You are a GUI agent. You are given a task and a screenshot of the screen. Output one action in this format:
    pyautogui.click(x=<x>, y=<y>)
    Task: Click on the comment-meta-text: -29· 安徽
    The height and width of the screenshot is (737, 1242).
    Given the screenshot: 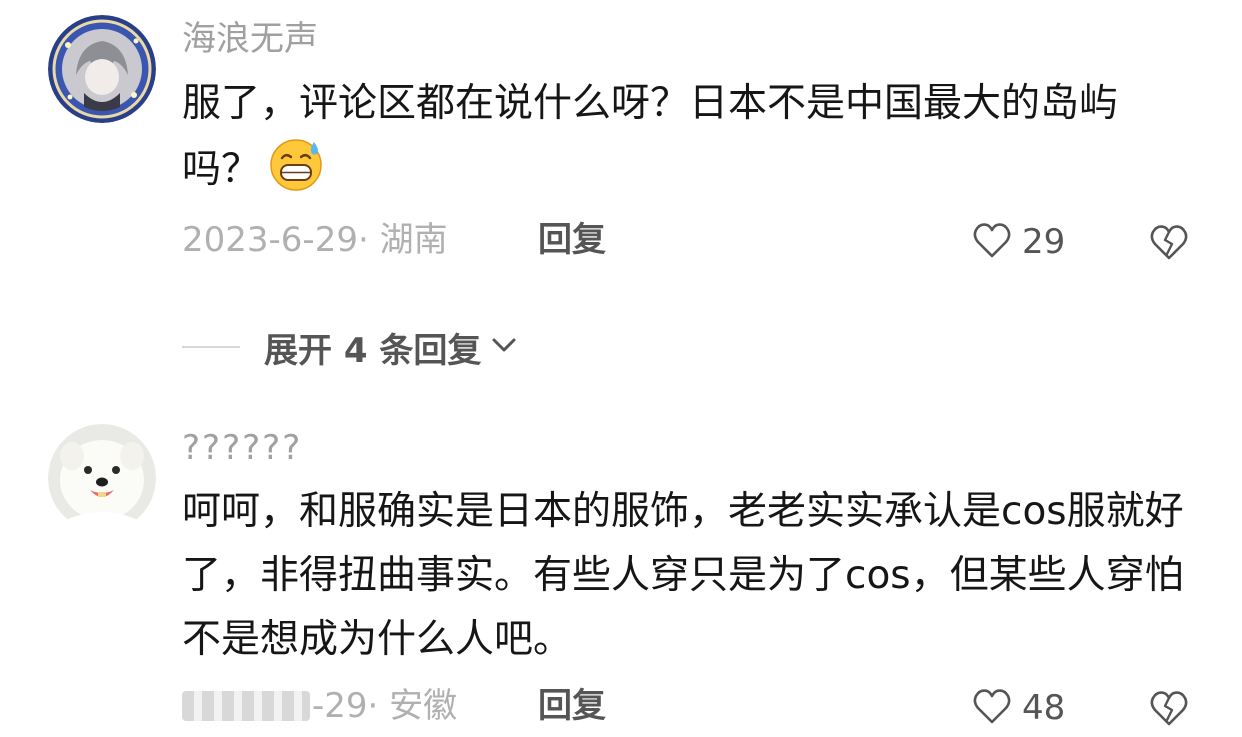 What is the action you would take?
    pyautogui.click(x=385, y=706)
    